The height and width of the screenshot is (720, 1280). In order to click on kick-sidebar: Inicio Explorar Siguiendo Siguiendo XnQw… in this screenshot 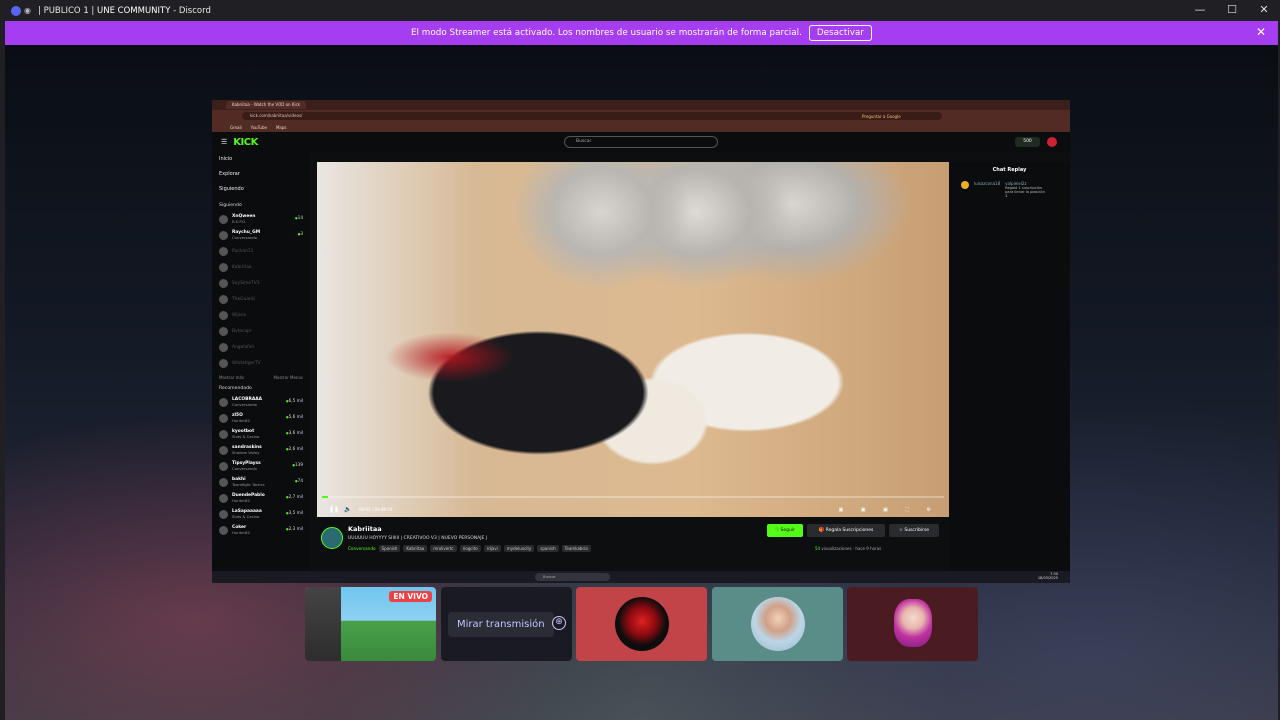, I will do `click(260, 362)`.